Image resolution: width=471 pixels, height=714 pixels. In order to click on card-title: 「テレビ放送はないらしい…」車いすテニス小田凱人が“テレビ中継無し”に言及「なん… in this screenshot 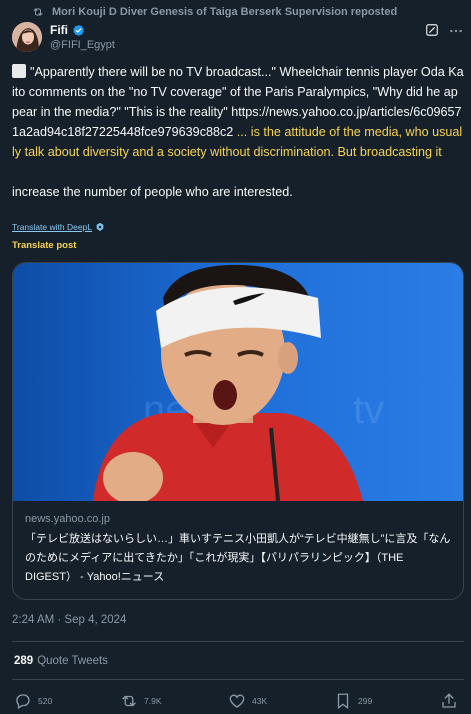, I will do `click(239, 558)`.